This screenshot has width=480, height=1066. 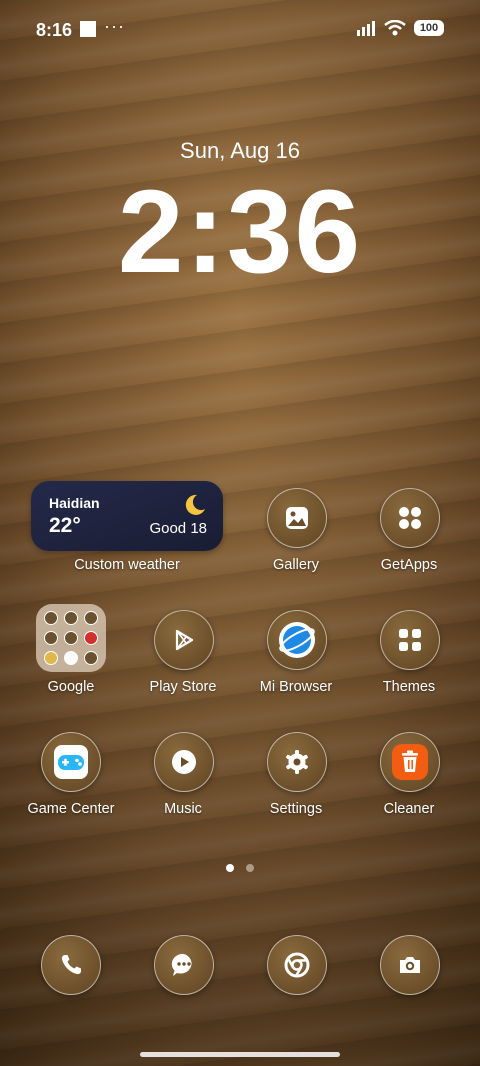 I want to click on music-label: Music, so click(x=183, y=809).